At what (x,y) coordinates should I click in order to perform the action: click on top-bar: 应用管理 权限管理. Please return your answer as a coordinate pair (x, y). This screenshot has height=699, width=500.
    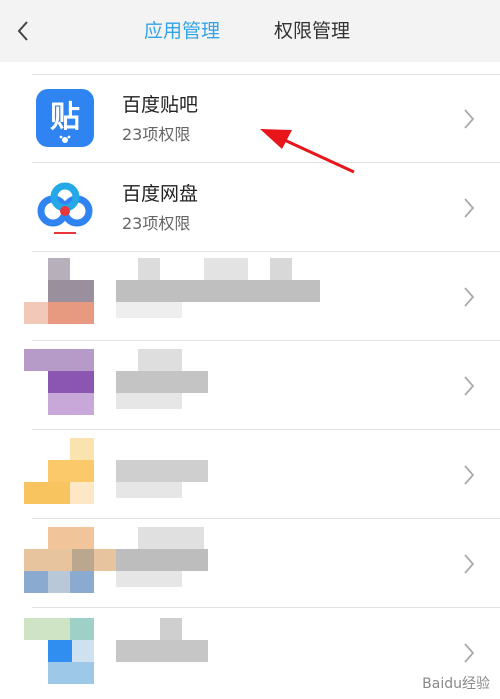
    Looking at the image, I should click on (250, 31).